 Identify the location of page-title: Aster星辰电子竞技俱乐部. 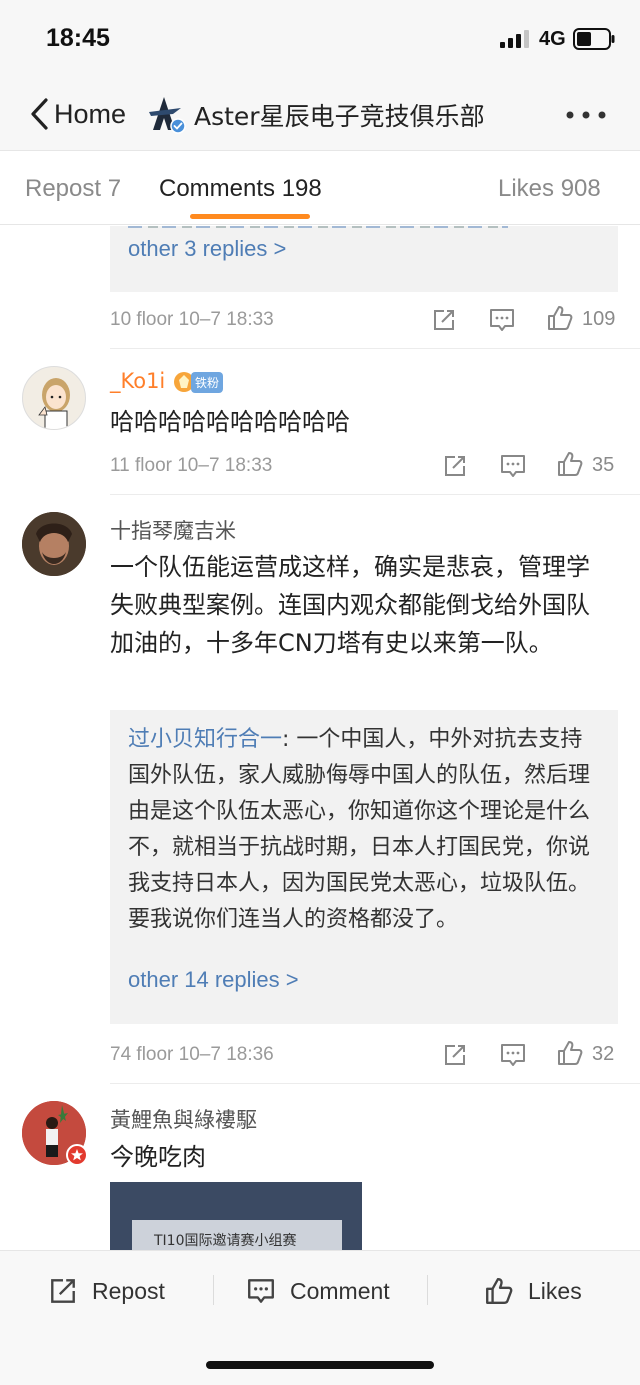
(339, 115).